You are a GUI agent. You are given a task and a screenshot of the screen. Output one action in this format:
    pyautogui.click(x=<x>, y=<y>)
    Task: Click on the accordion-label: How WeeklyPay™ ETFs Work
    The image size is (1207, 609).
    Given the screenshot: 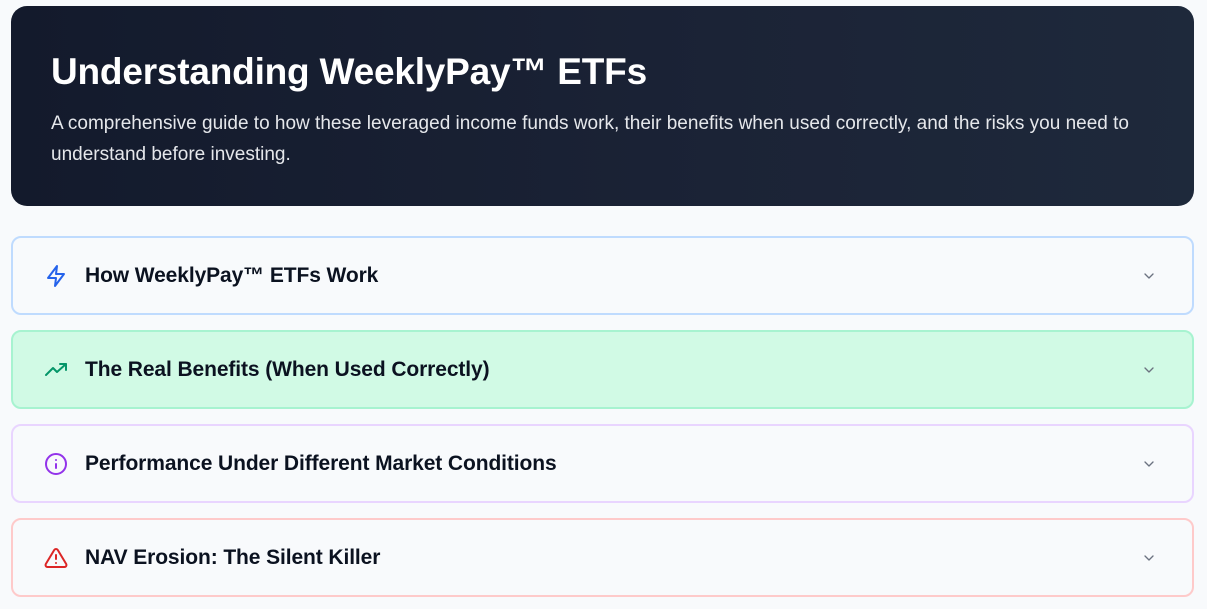 What is the action you would take?
    pyautogui.click(x=232, y=275)
    